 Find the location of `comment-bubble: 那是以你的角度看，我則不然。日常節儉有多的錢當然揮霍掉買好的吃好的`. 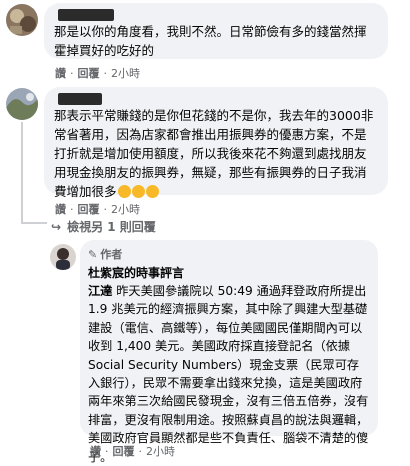

comment-bubble: 那是以你的角度看，我則不然。日常節儉有多的錢當然揮霍掉買好的吃好的 is located at coordinates (216, 31).